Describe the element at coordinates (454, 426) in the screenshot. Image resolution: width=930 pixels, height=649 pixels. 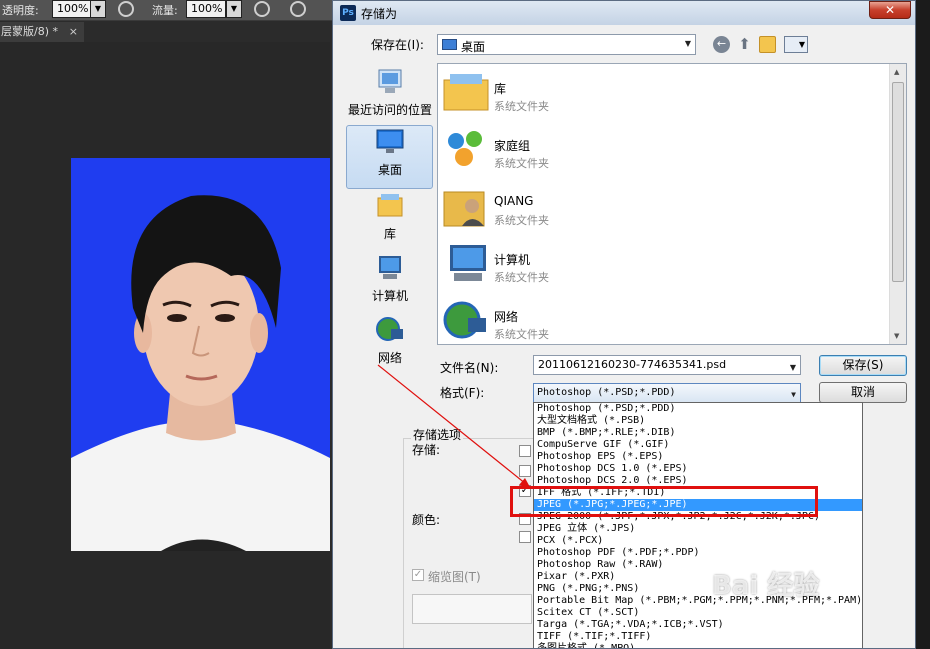
I see `annotation-arrow` at that location.